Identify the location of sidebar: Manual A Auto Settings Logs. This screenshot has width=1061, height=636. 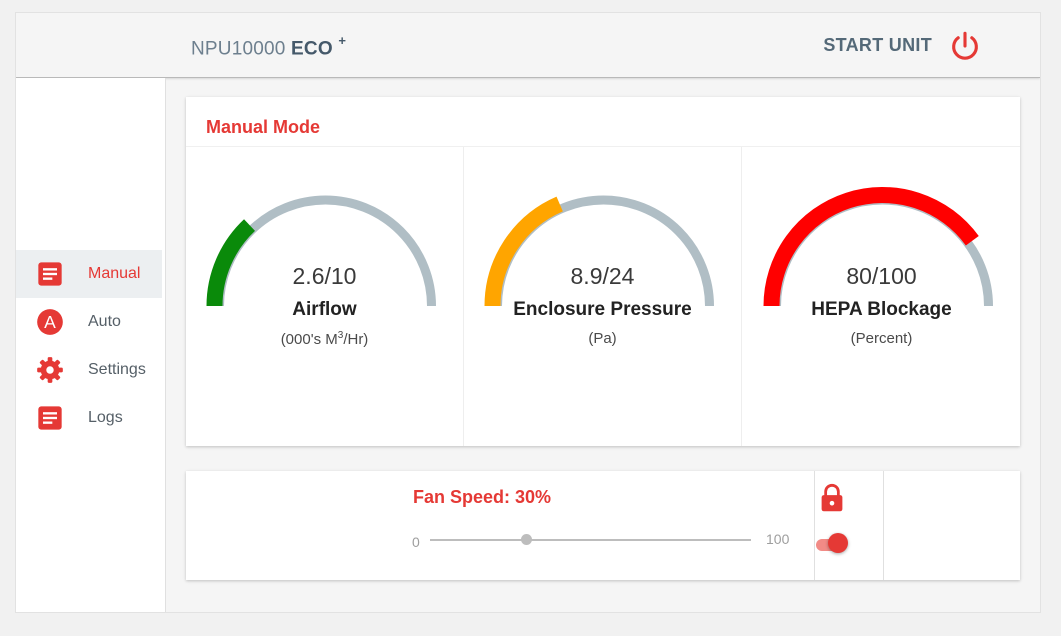
(91, 345).